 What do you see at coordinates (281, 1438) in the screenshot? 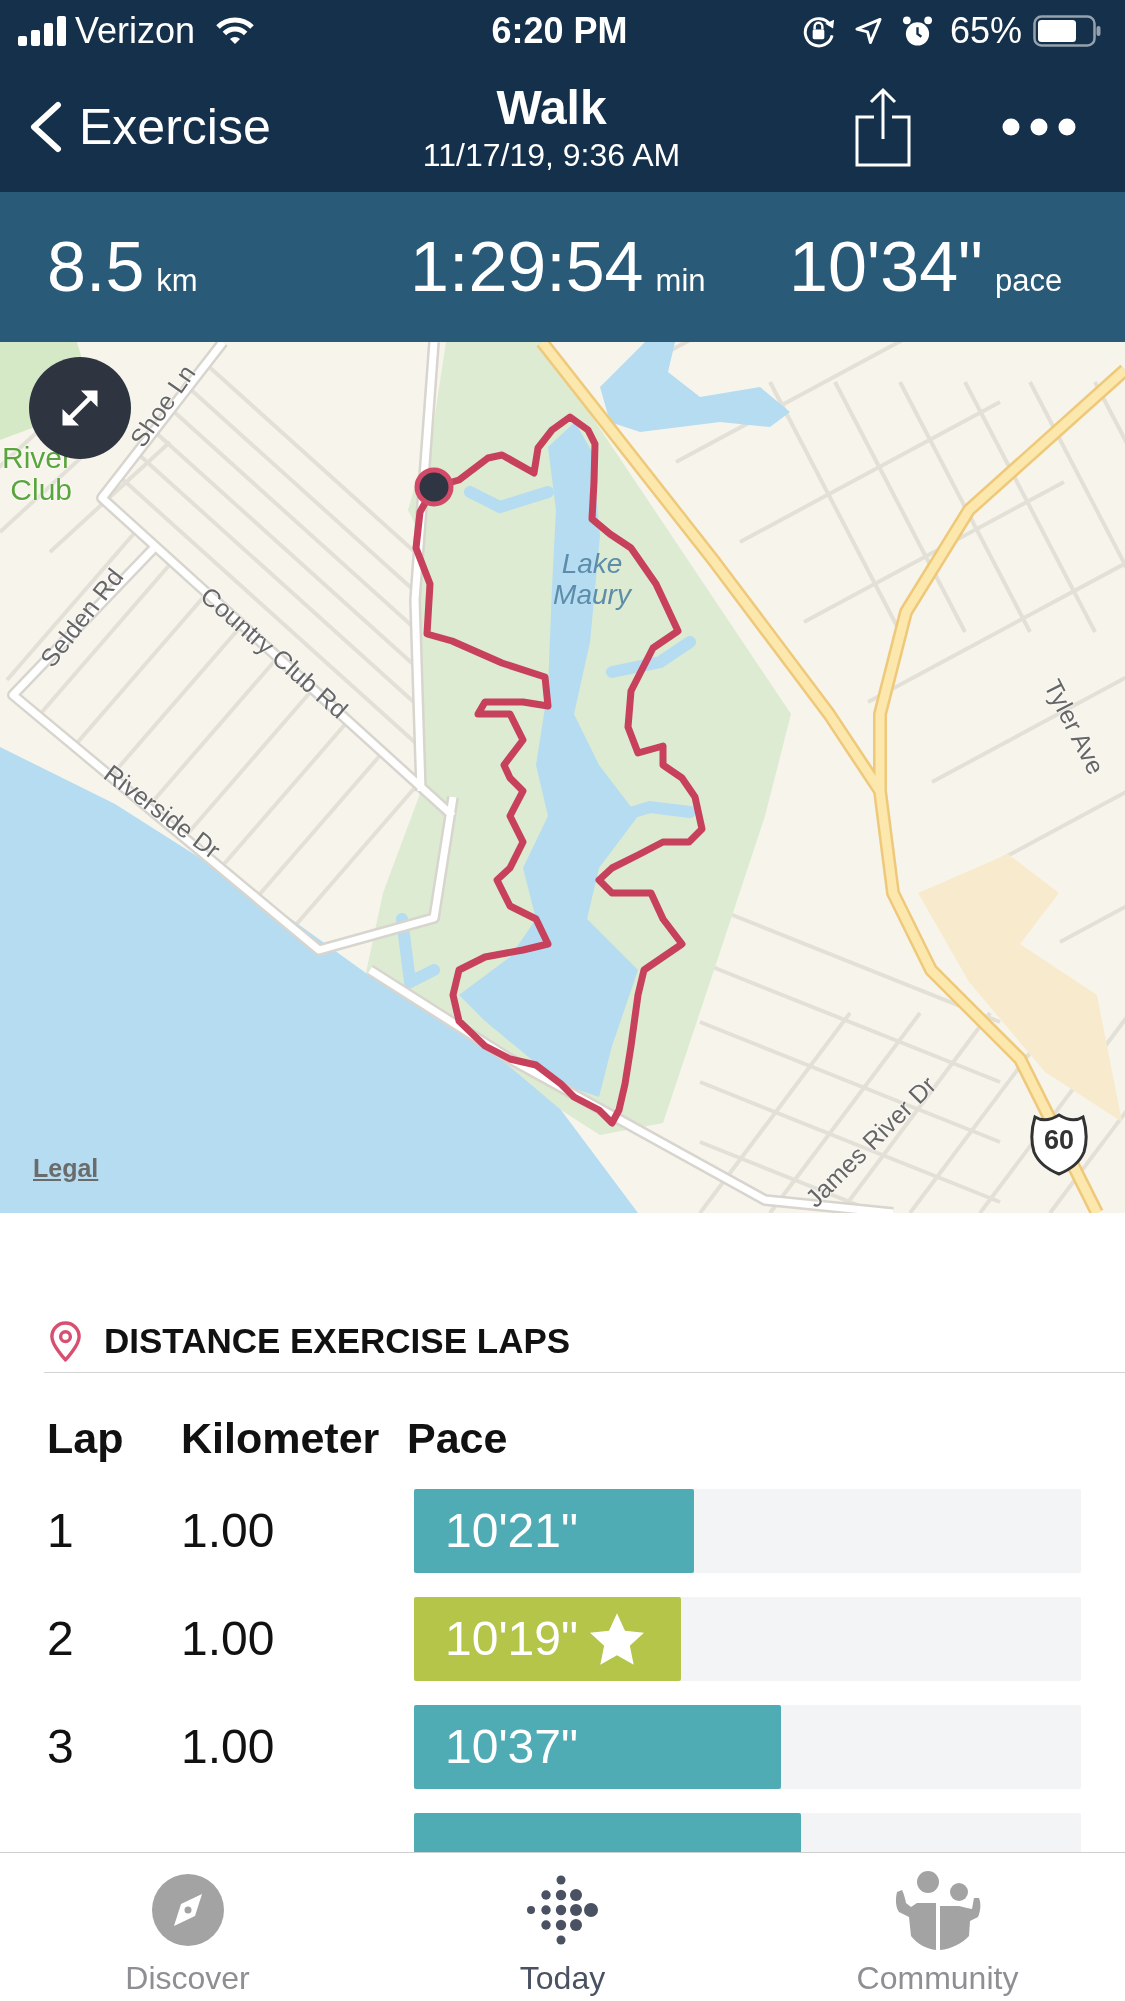
I see `column-header: Kilometer` at bounding box center [281, 1438].